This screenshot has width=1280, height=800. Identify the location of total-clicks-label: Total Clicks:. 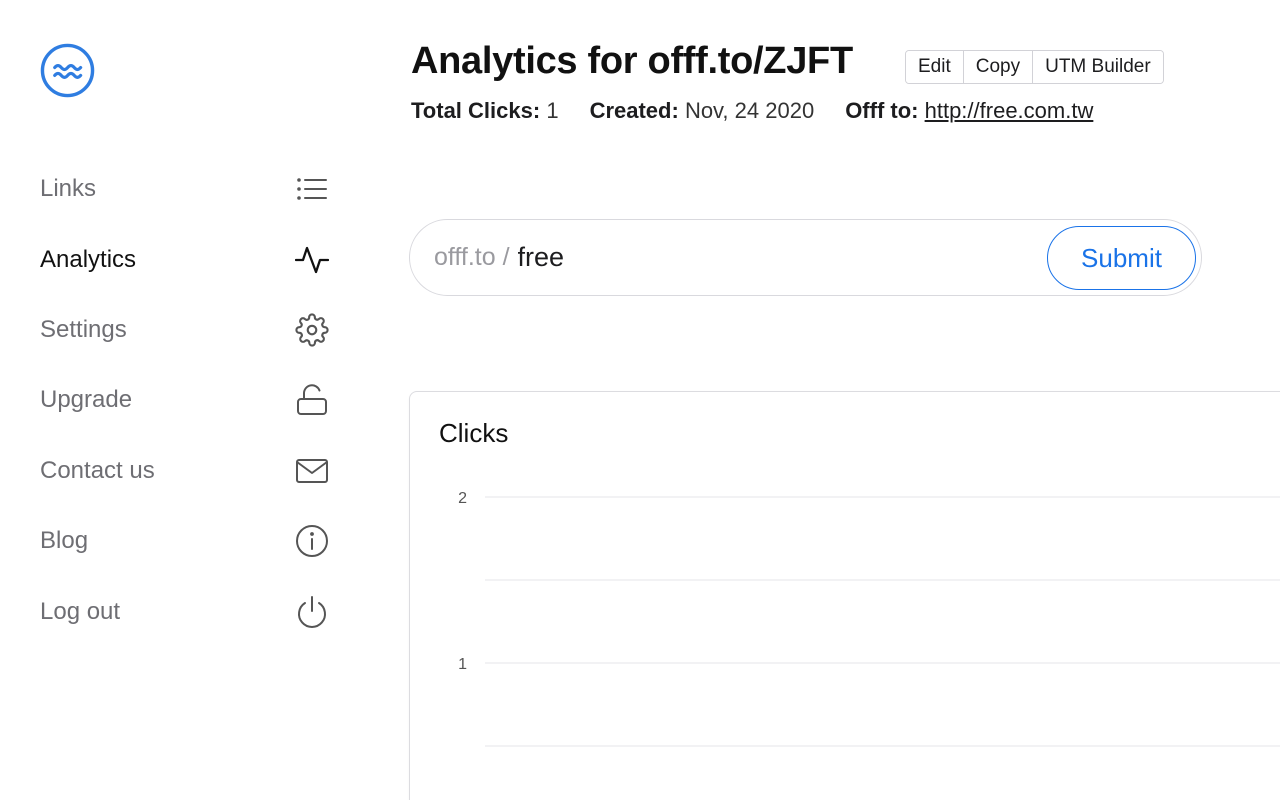
(476, 110).